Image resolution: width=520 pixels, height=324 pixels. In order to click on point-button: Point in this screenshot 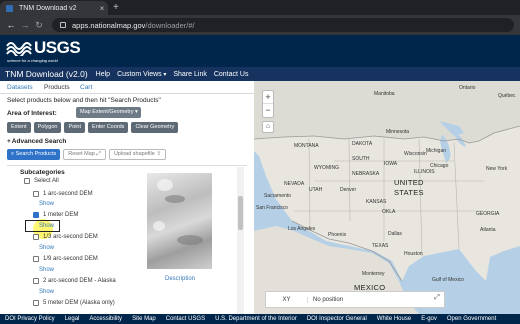, I will do `click(75, 127)`.